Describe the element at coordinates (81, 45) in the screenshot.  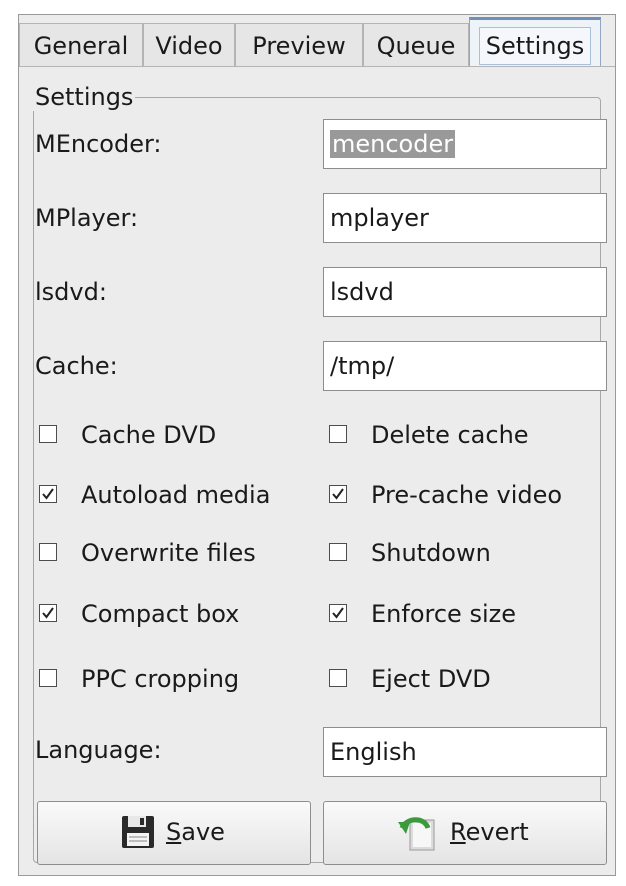
I see `tab-general: General` at that location.